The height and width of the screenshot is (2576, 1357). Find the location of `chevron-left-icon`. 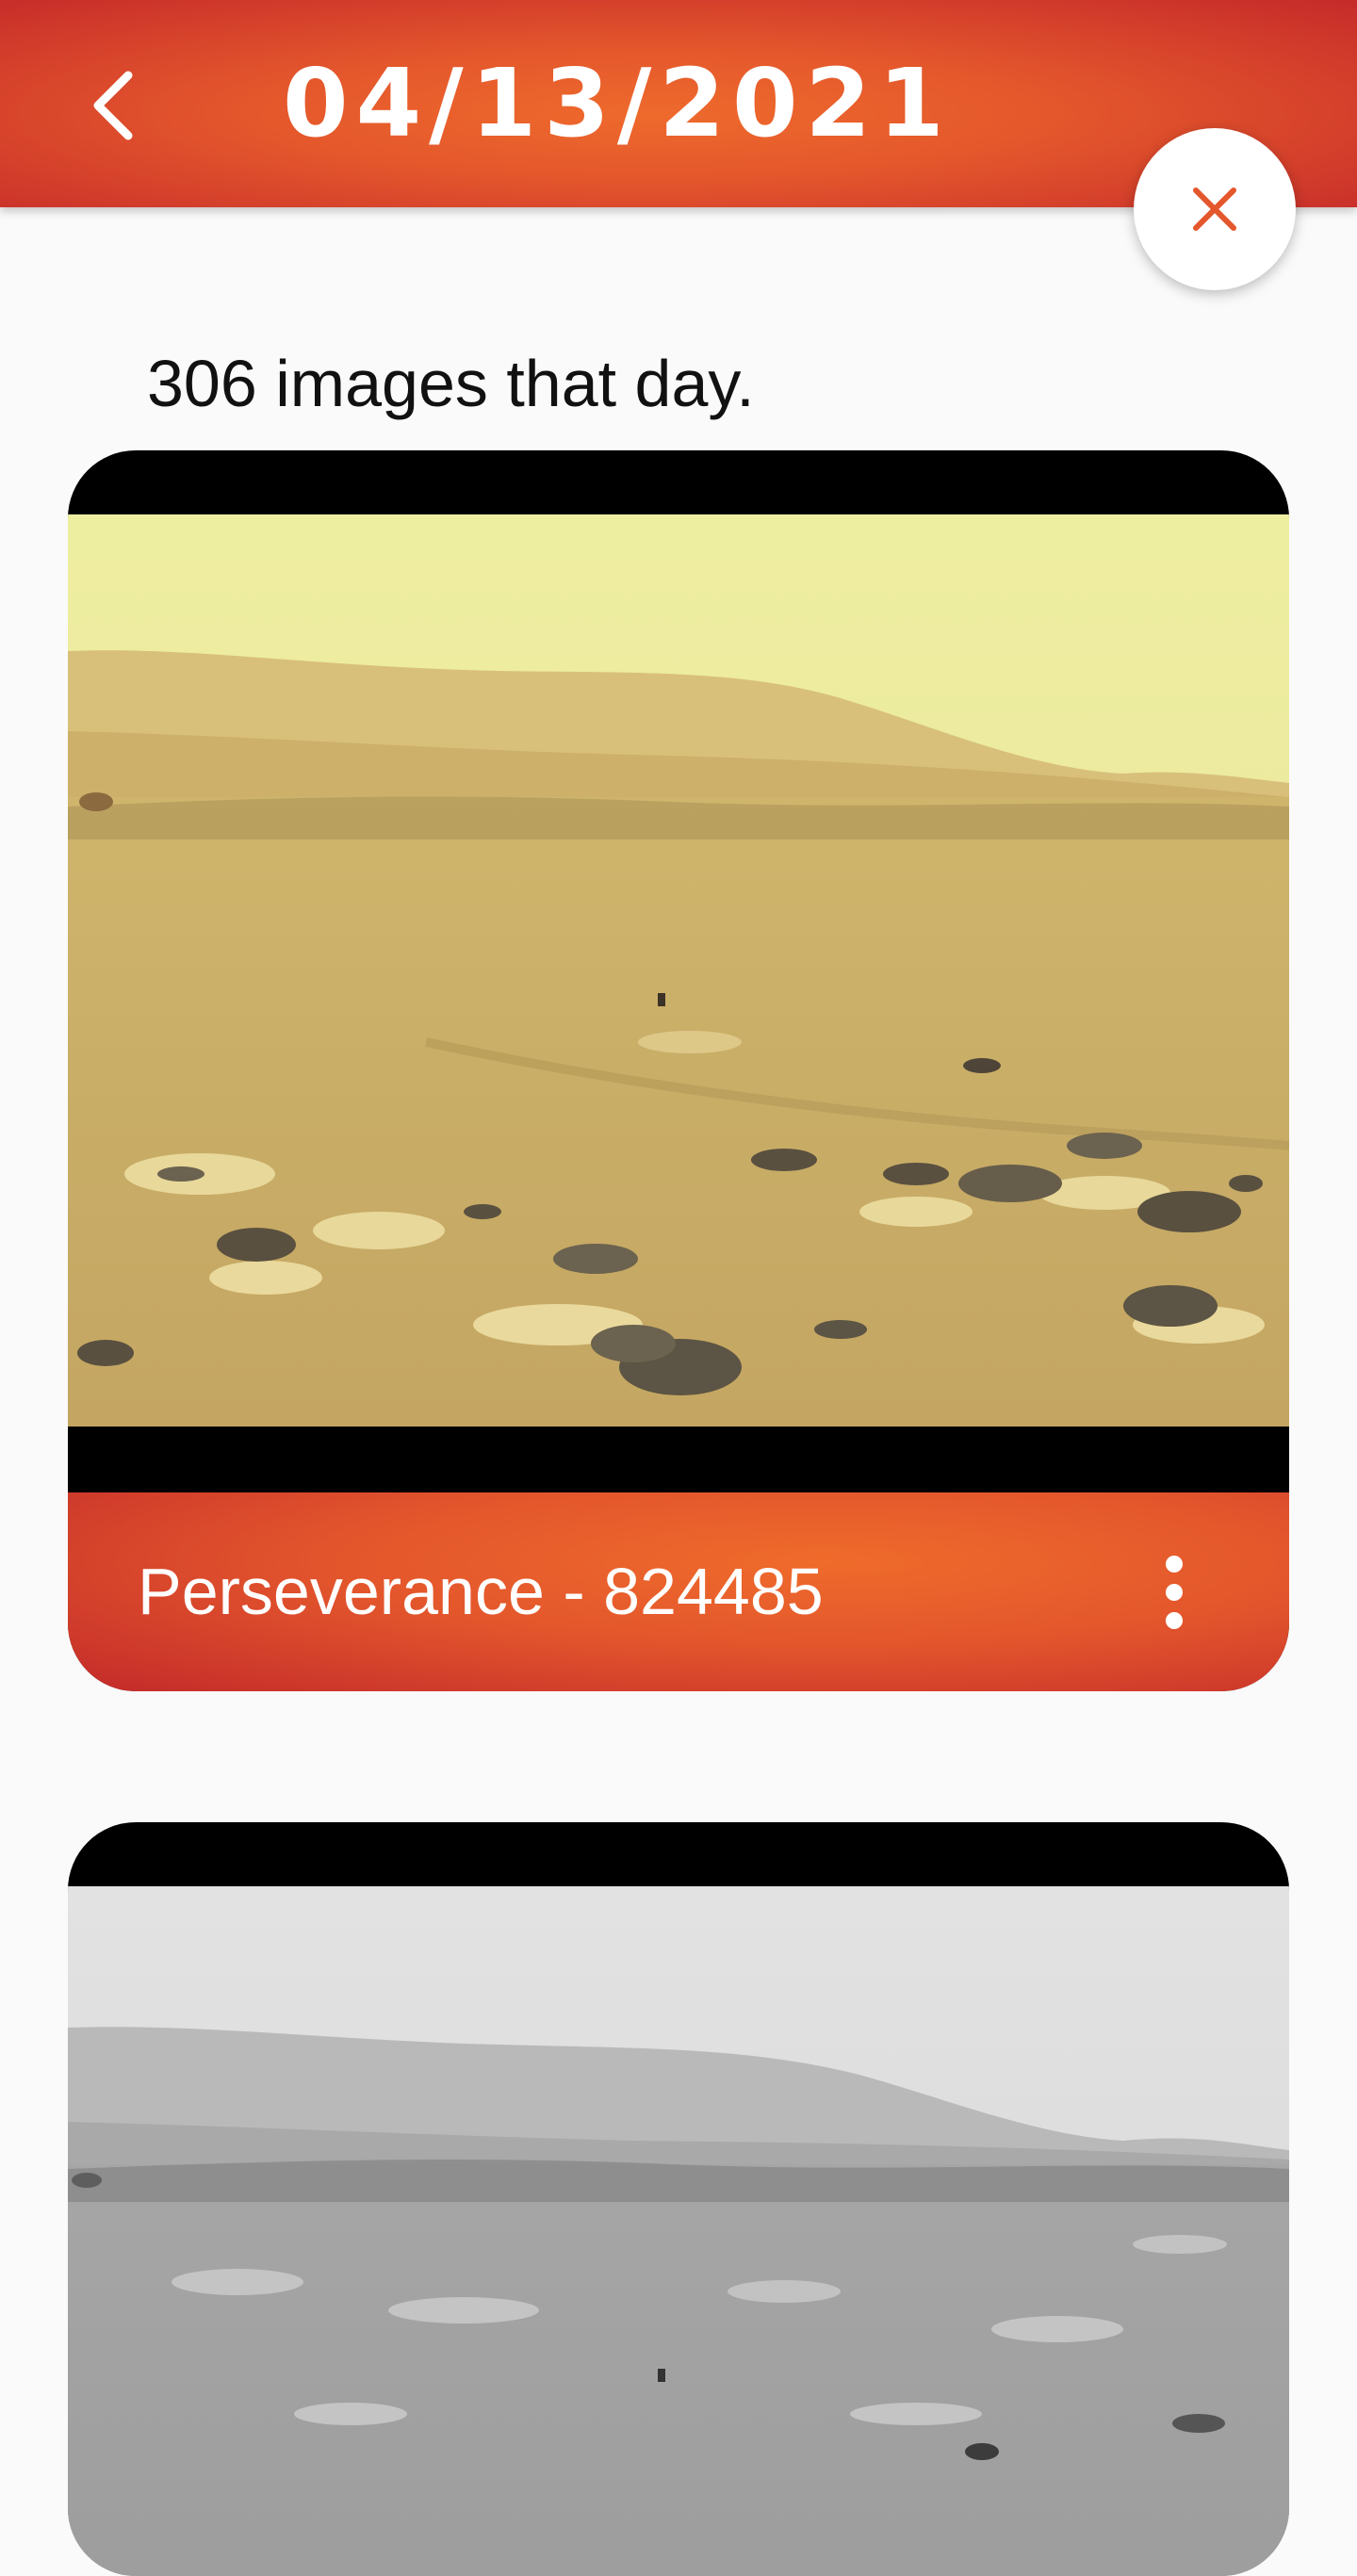

chevron-left-icon is located at coordinates (113, 105).